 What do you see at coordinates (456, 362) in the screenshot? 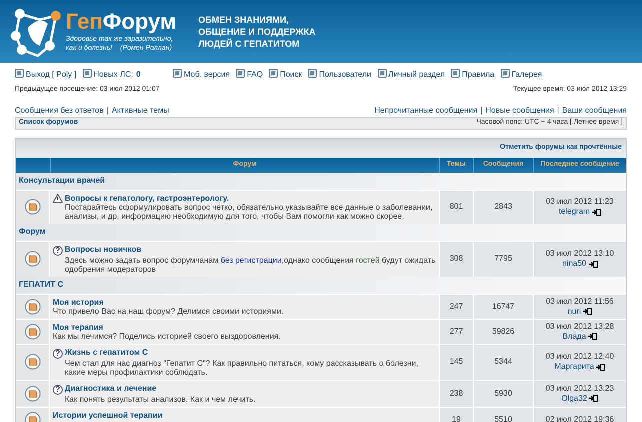
I see `topics-count: 145` at bounding box center [456, 362].